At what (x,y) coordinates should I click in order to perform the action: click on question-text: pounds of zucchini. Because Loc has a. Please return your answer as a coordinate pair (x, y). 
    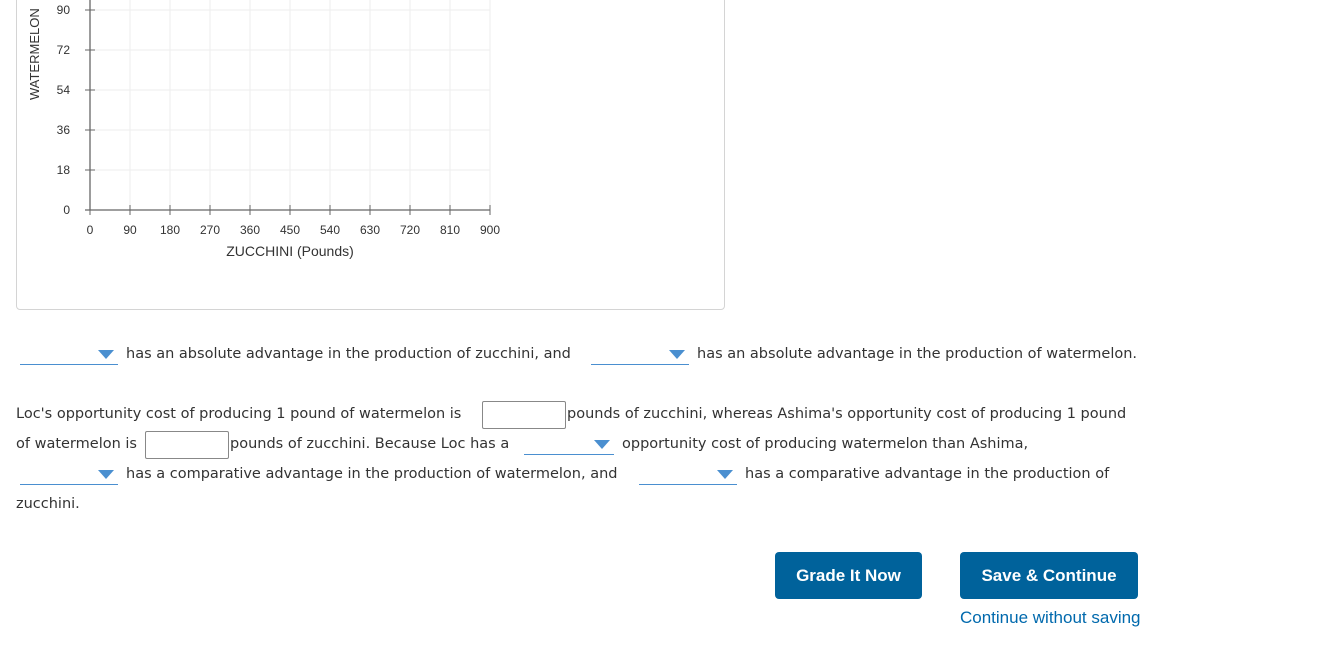
    Looking at the image, I should click on (370, 444).